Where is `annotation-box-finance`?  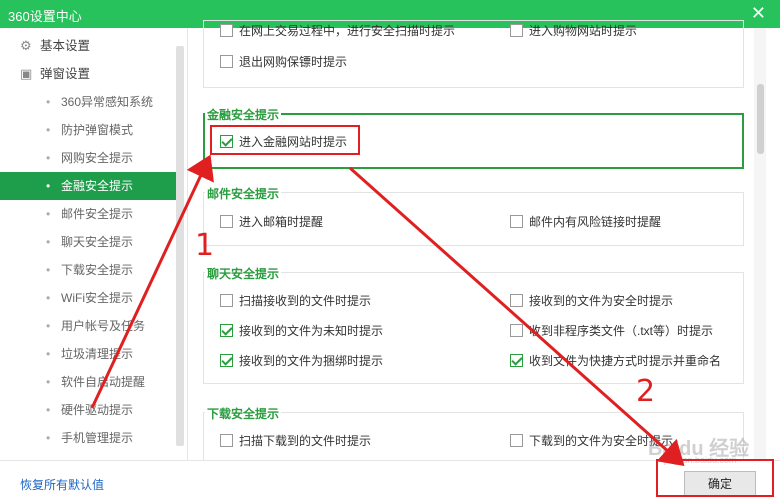 annotation-box-finance is located at coordinates (285, 140).